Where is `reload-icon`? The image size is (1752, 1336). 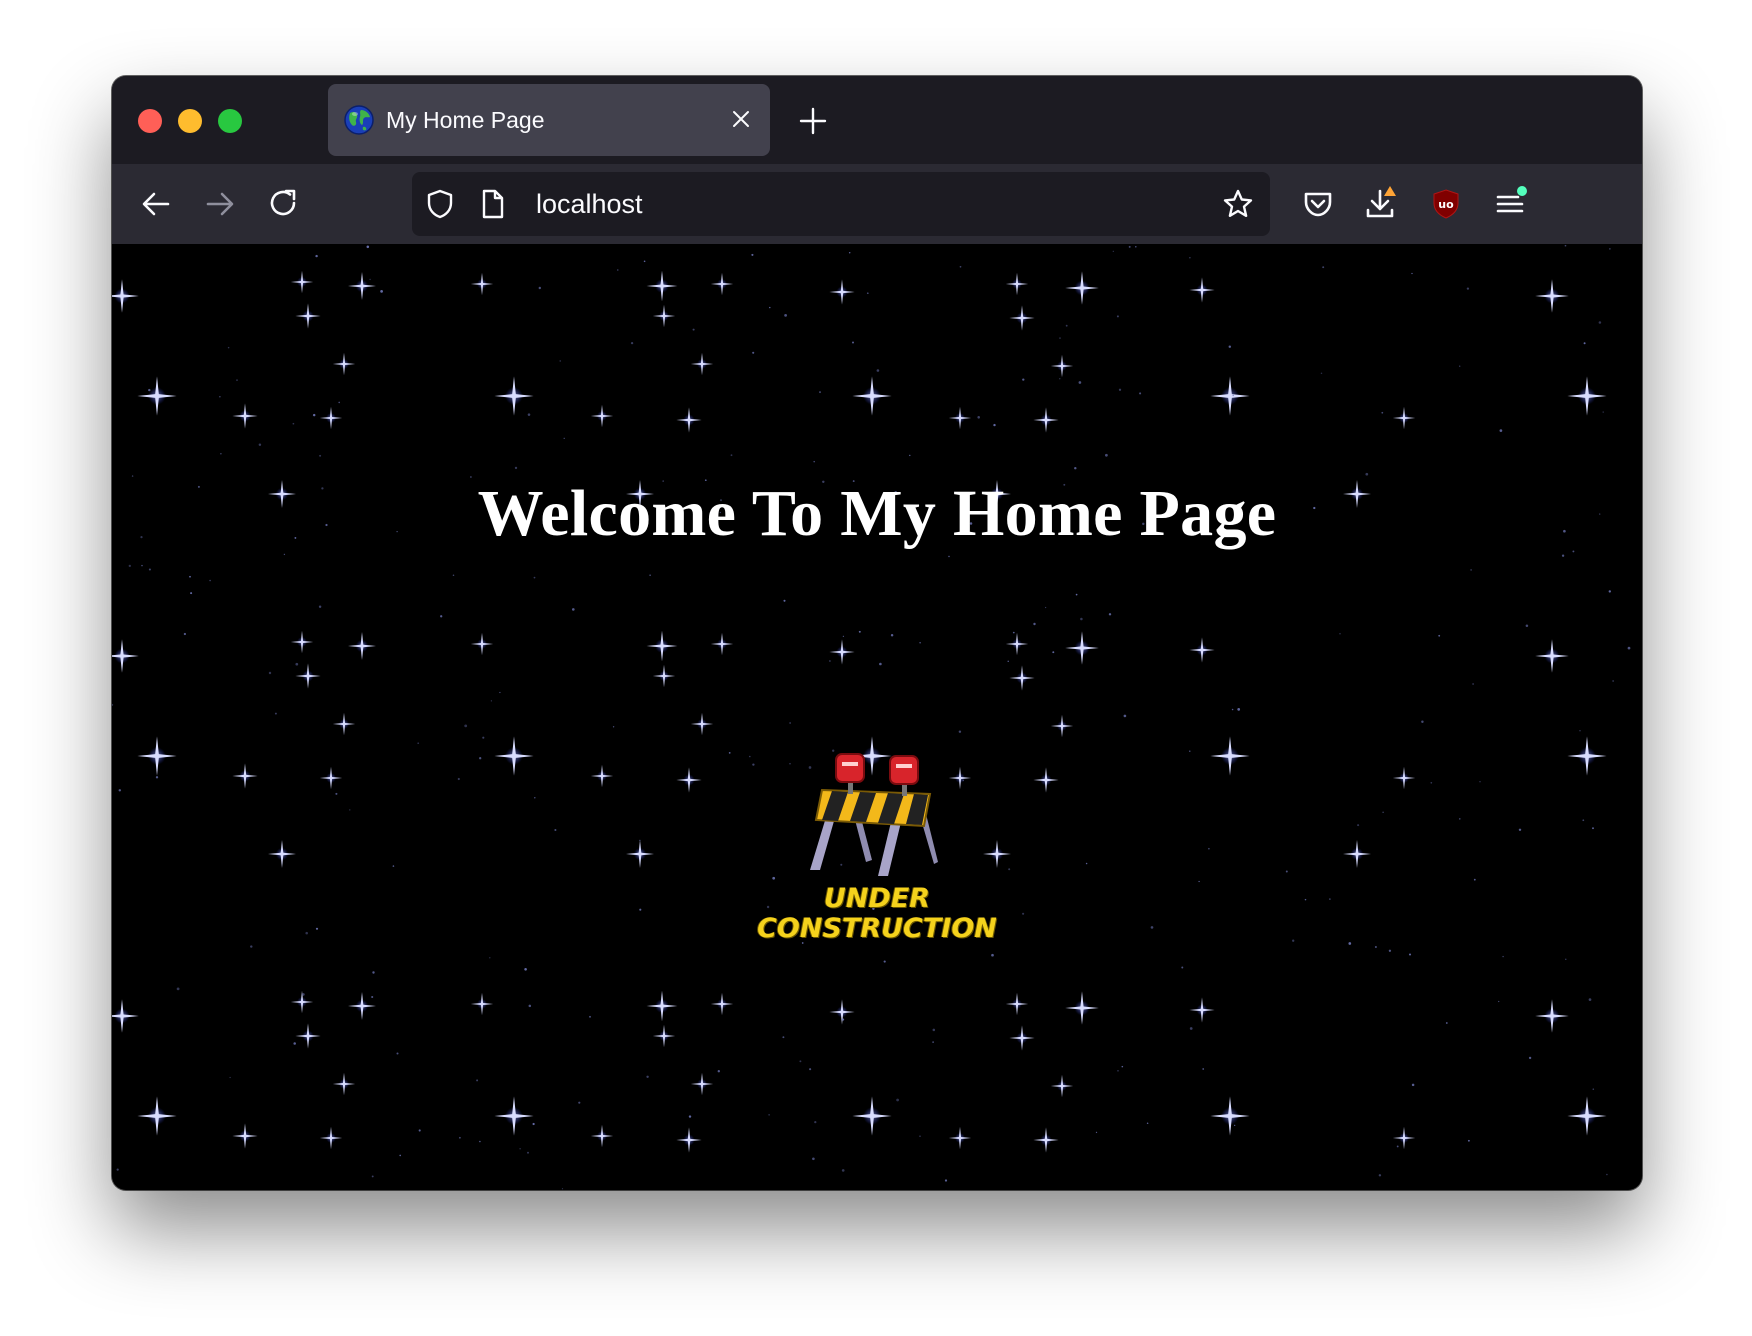 reload-icon is located at coordinates (284, 204).